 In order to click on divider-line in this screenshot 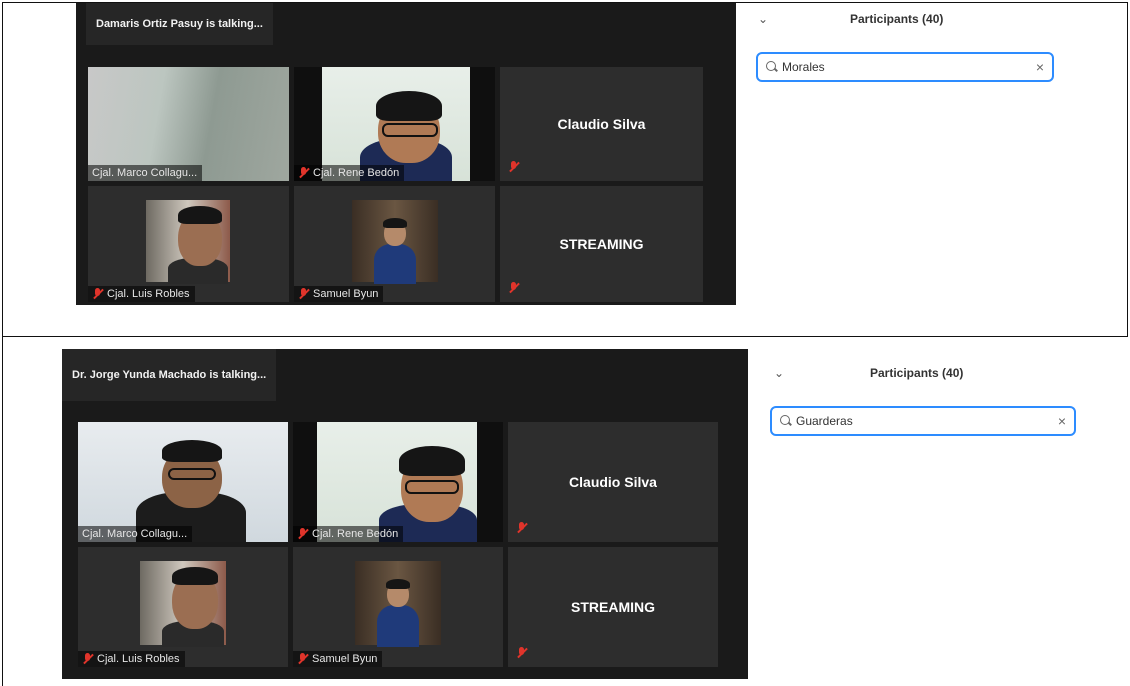, I will do `click(1096, 2)`.